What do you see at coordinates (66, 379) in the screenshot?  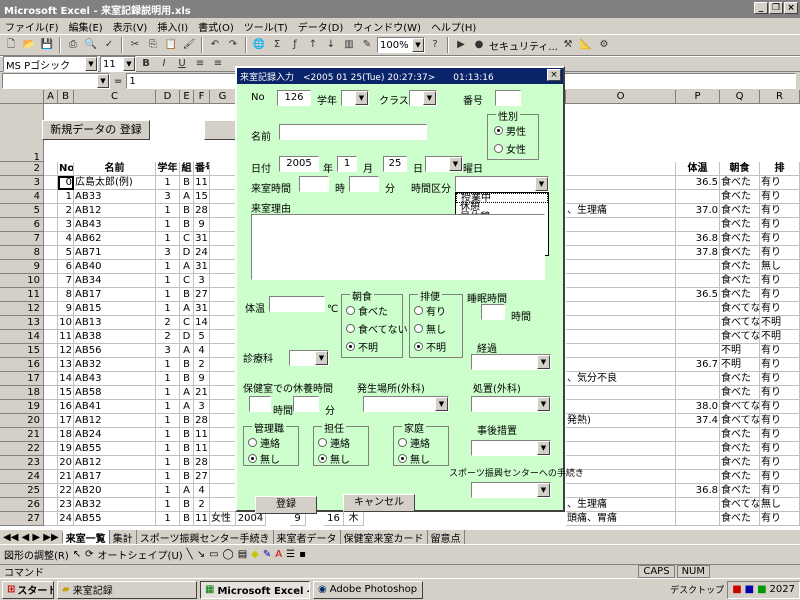 I see `cell-no: 14` at bounding box center [66, 379].